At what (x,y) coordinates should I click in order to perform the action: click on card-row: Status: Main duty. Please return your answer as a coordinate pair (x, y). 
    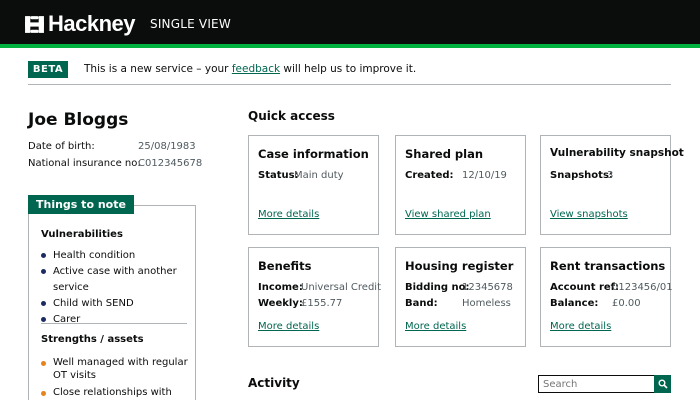
    Looking at the image, I should click on (301, 175).